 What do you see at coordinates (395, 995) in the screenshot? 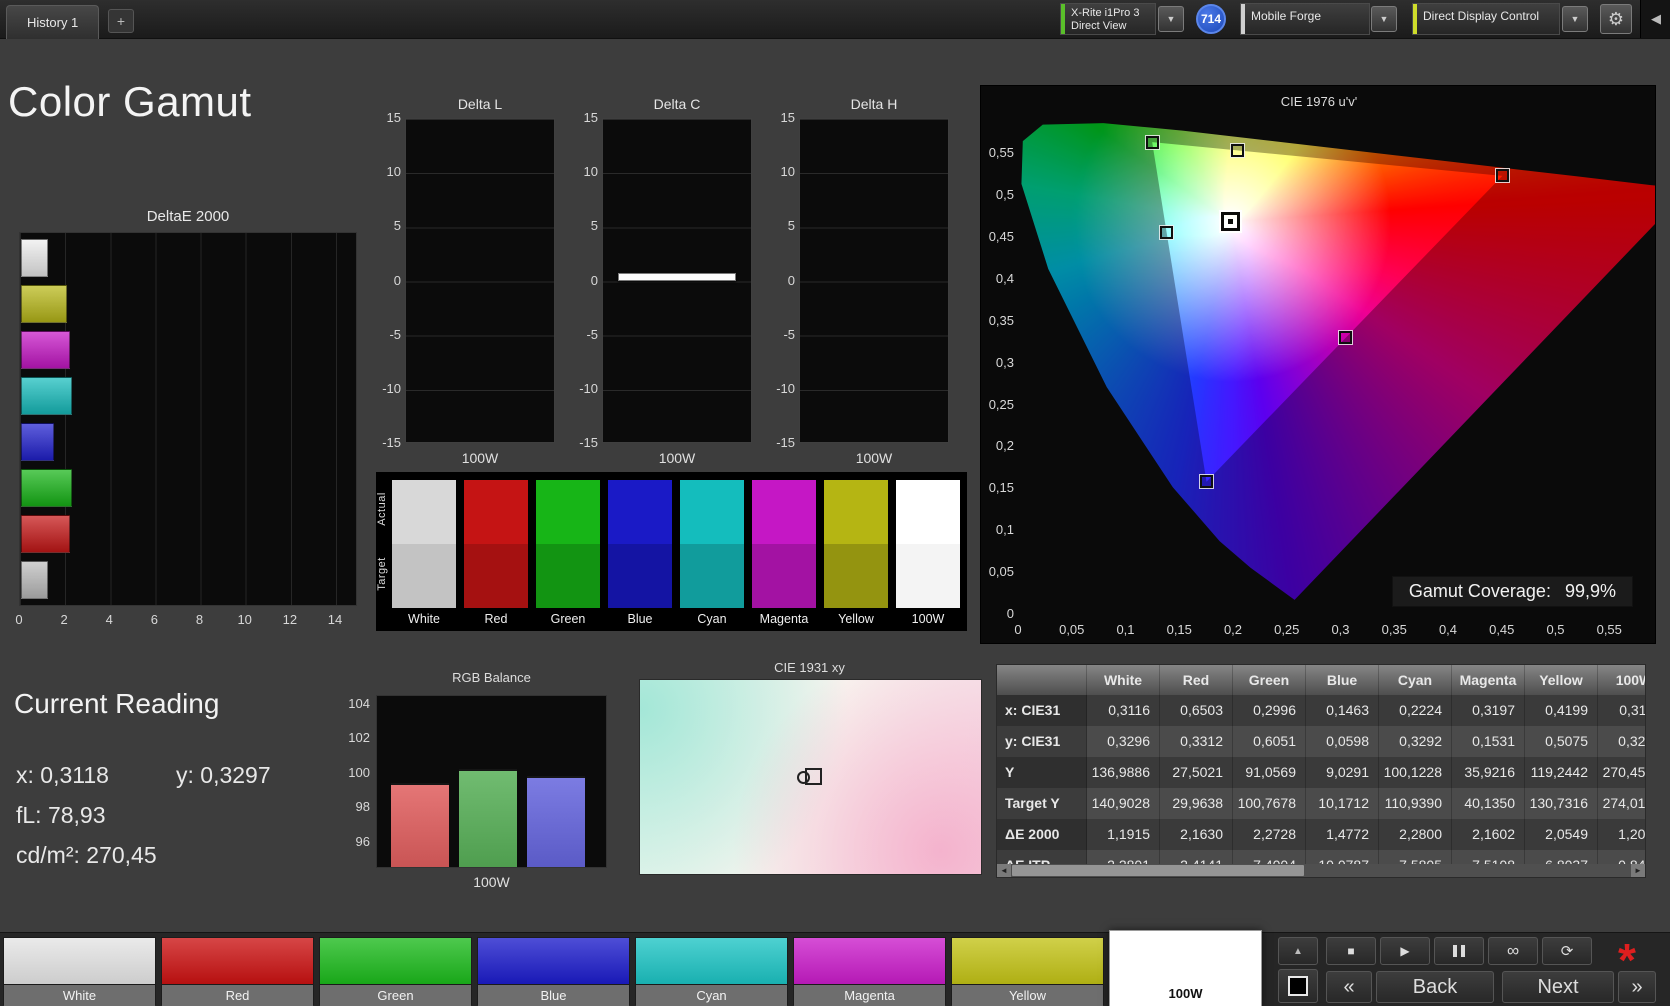
I see `pattern-label: Green` at bounding box center [395, 995].